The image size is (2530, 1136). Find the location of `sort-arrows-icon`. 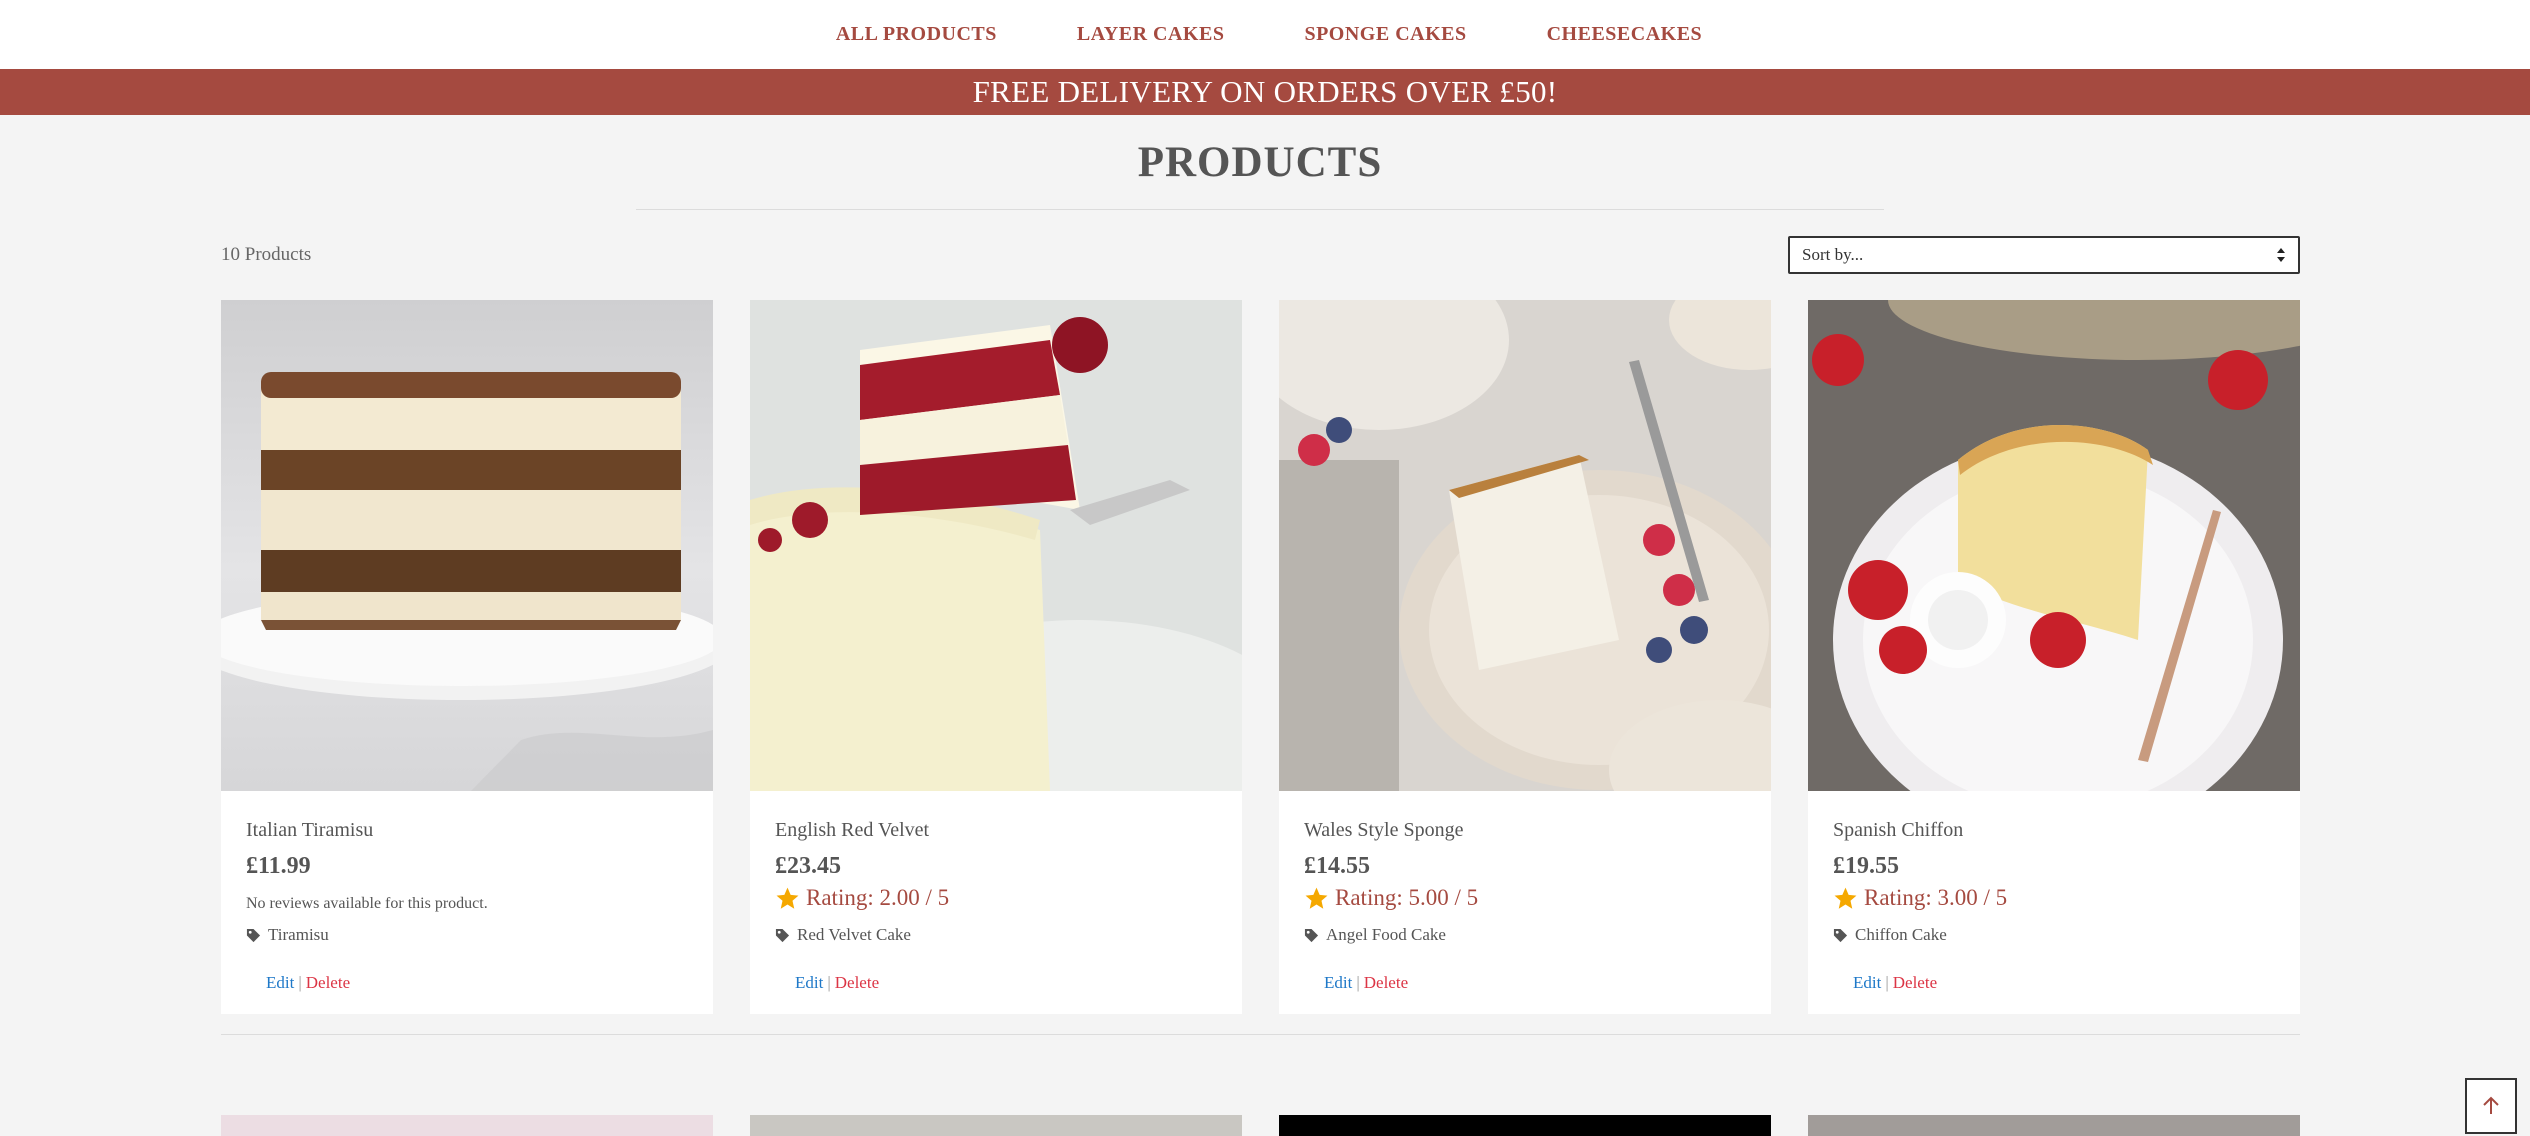

sort-arrows-icon is located at coordinates (2281, 255).